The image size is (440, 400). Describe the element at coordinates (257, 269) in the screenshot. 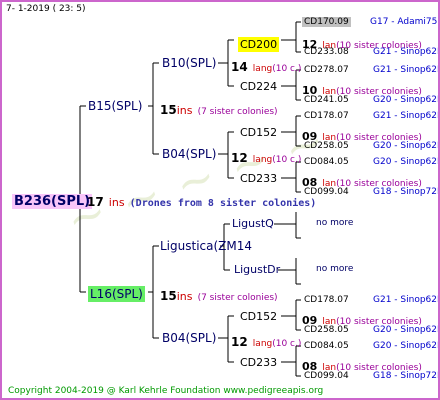

I see `ligustdr-name: LigustDr` at that location.